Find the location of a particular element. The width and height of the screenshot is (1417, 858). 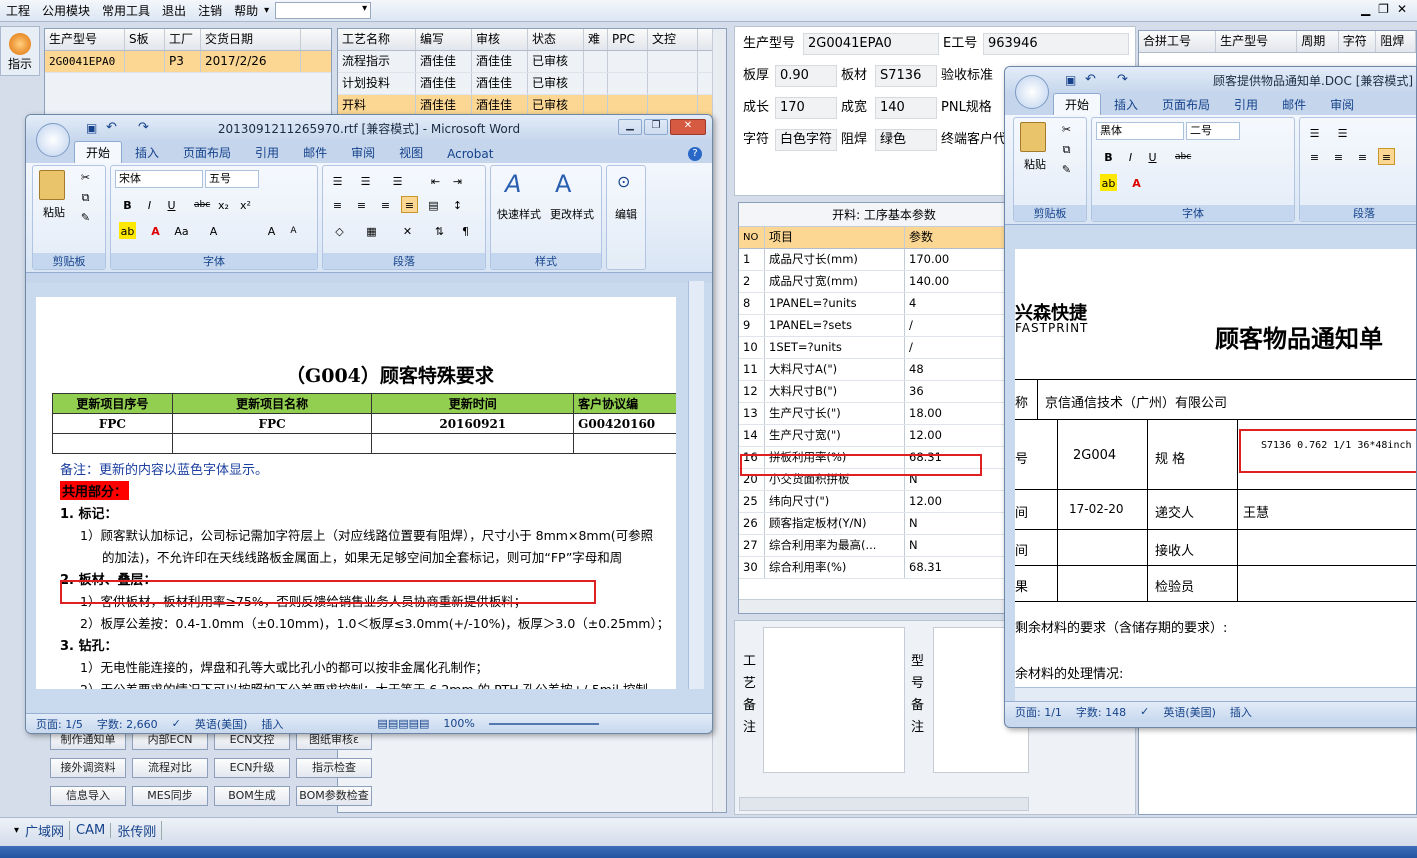

external-data-button: 接外调资料 is located at coordinates (88, 768).